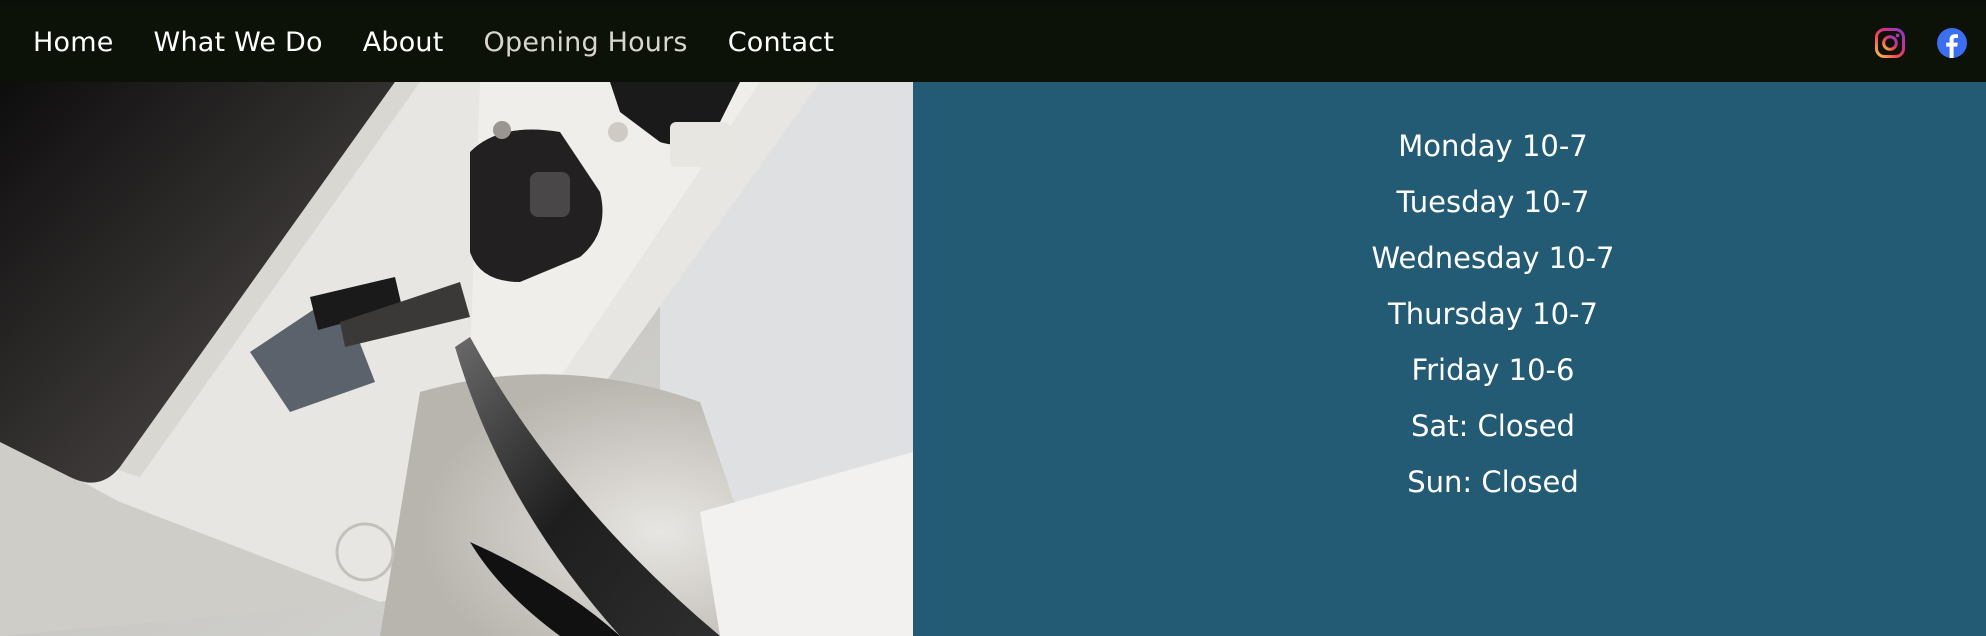  I want to click on nav-item-home: Home, so click(73, 42).